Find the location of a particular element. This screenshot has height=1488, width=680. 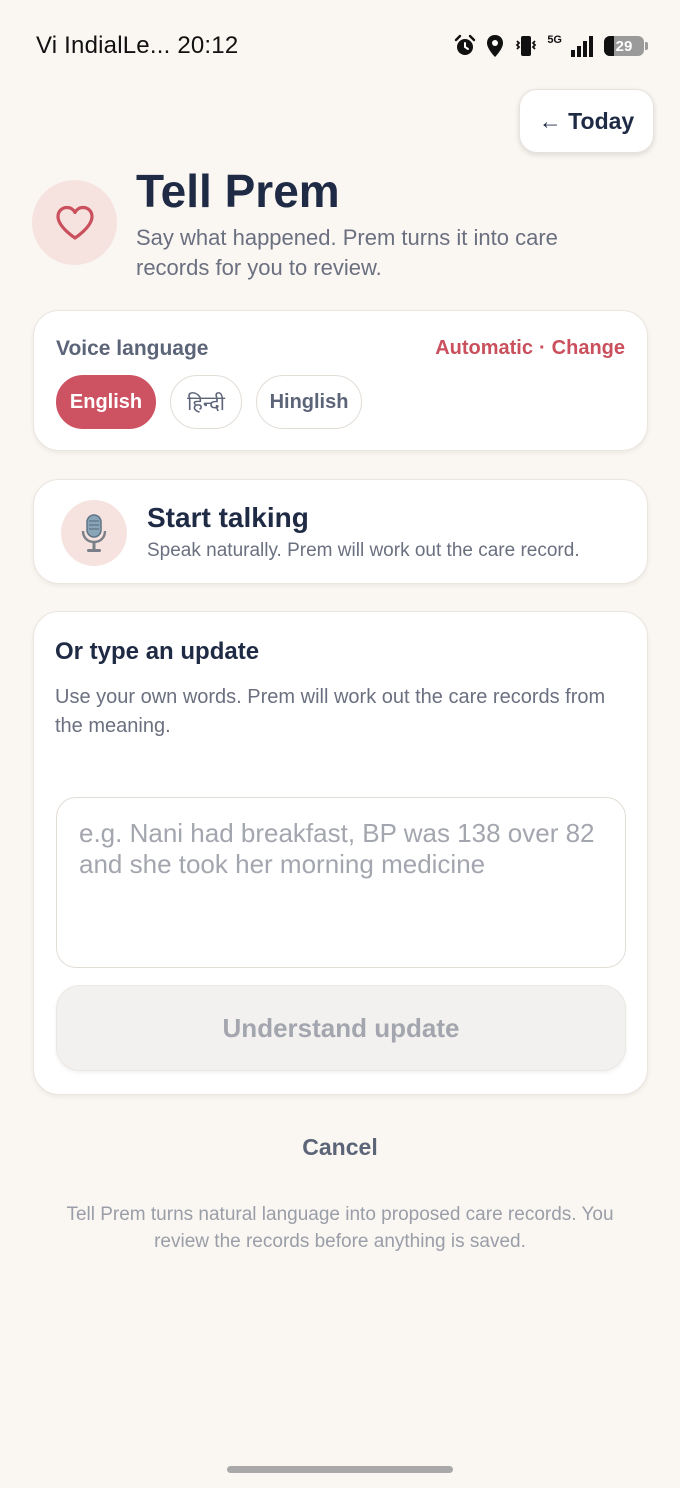

understand-update-button: Understand update is located at coordinates (341, 1028).